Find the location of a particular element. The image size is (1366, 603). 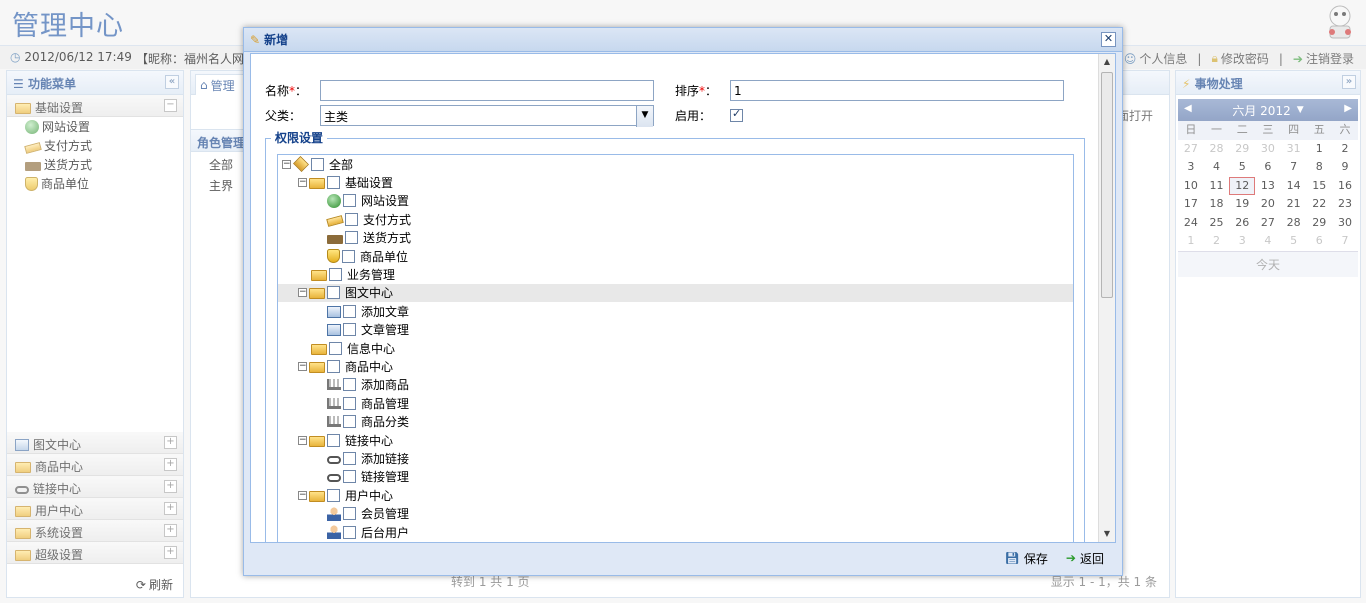

scrollbar-thumb is located at coordinates (1107, 185).